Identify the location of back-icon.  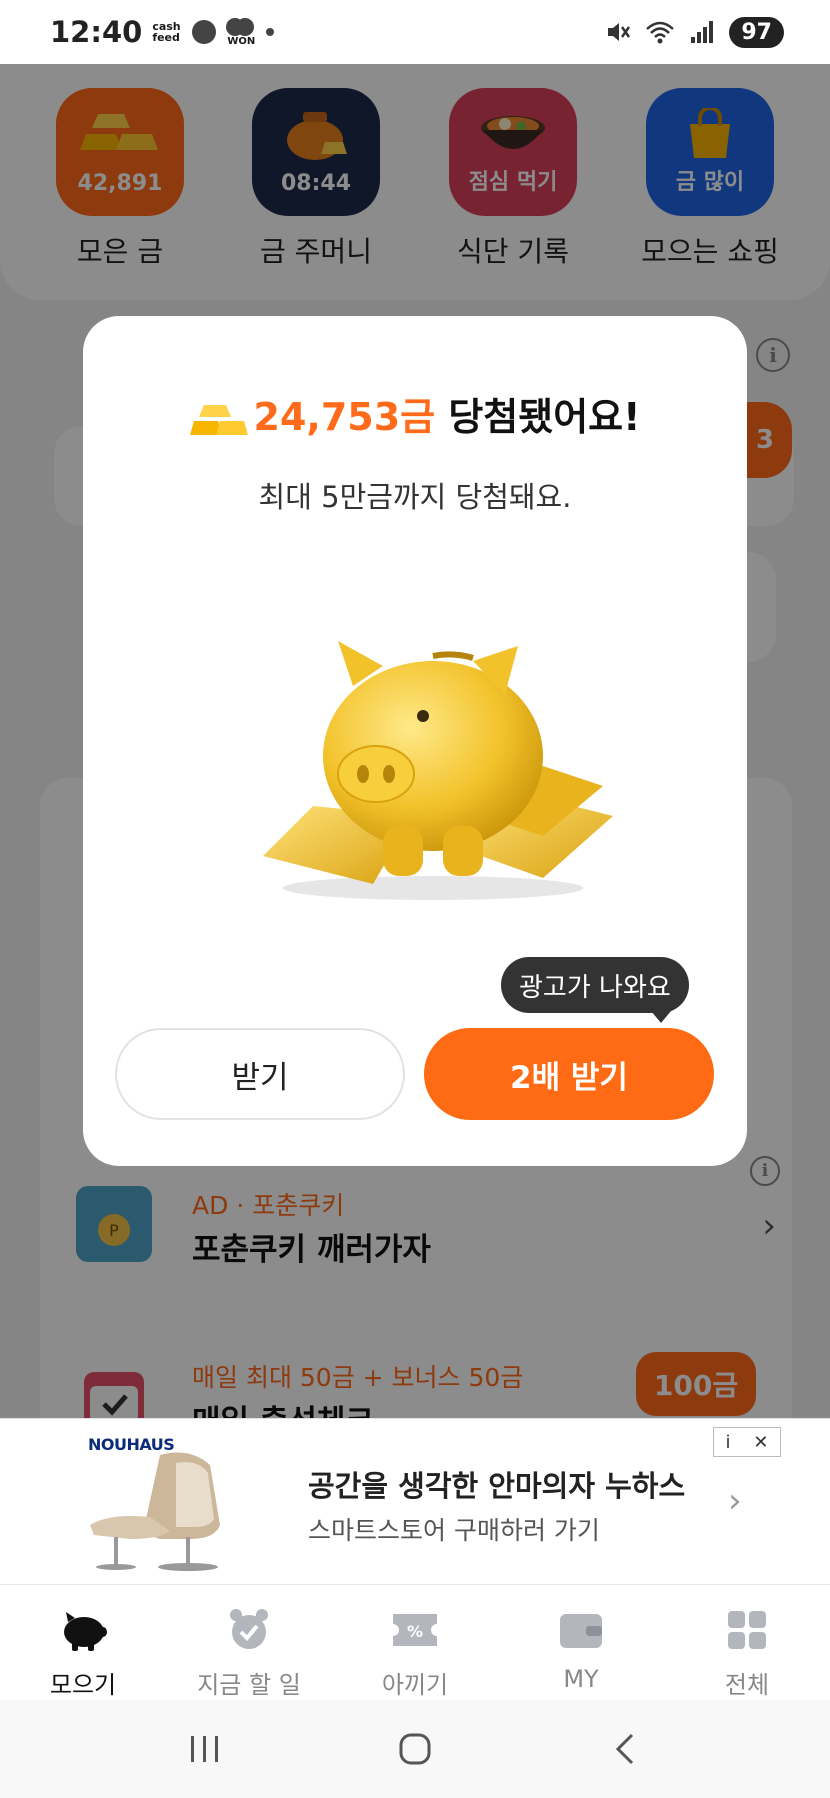
(625, 1749).